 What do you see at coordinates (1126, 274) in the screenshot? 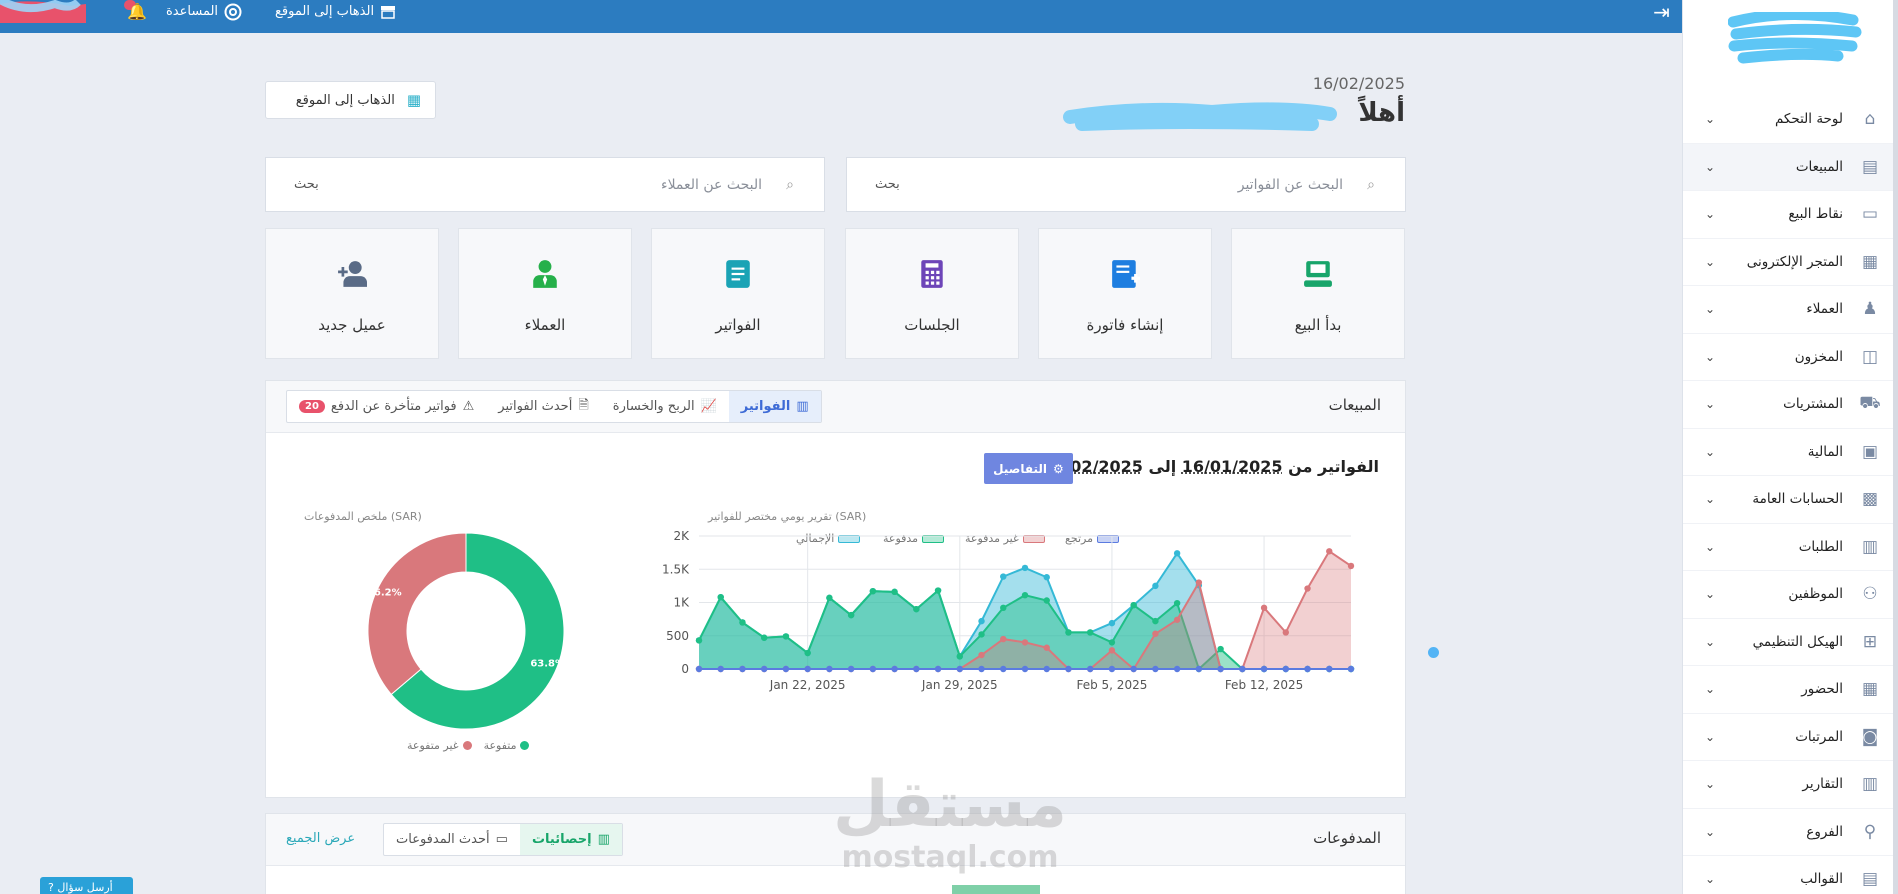
I see `new-invoice-icon` at bounding box center [1126, 274].